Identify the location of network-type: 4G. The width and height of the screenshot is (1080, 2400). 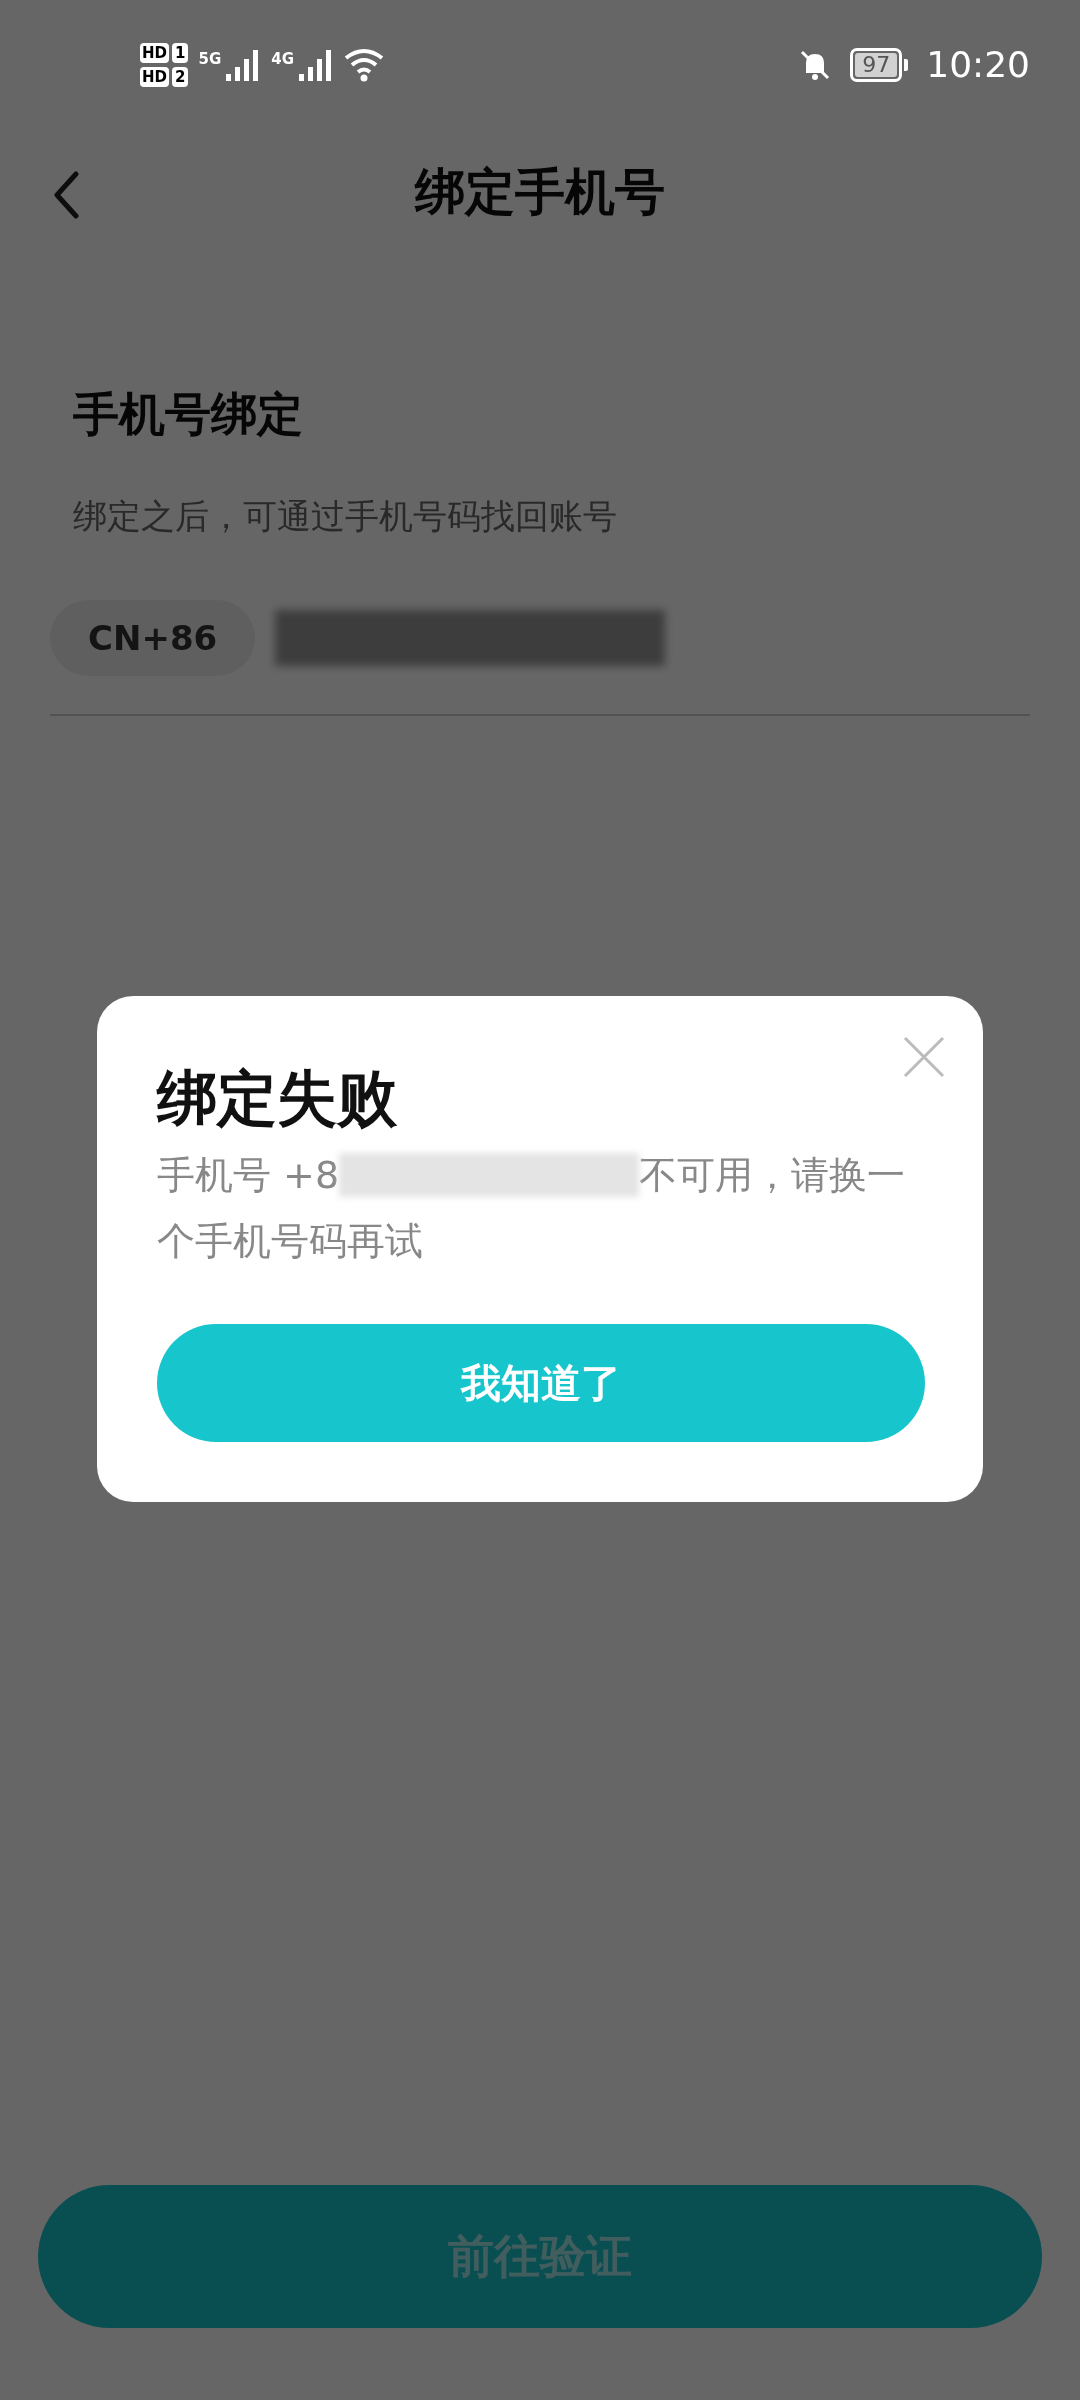
(282, 59).